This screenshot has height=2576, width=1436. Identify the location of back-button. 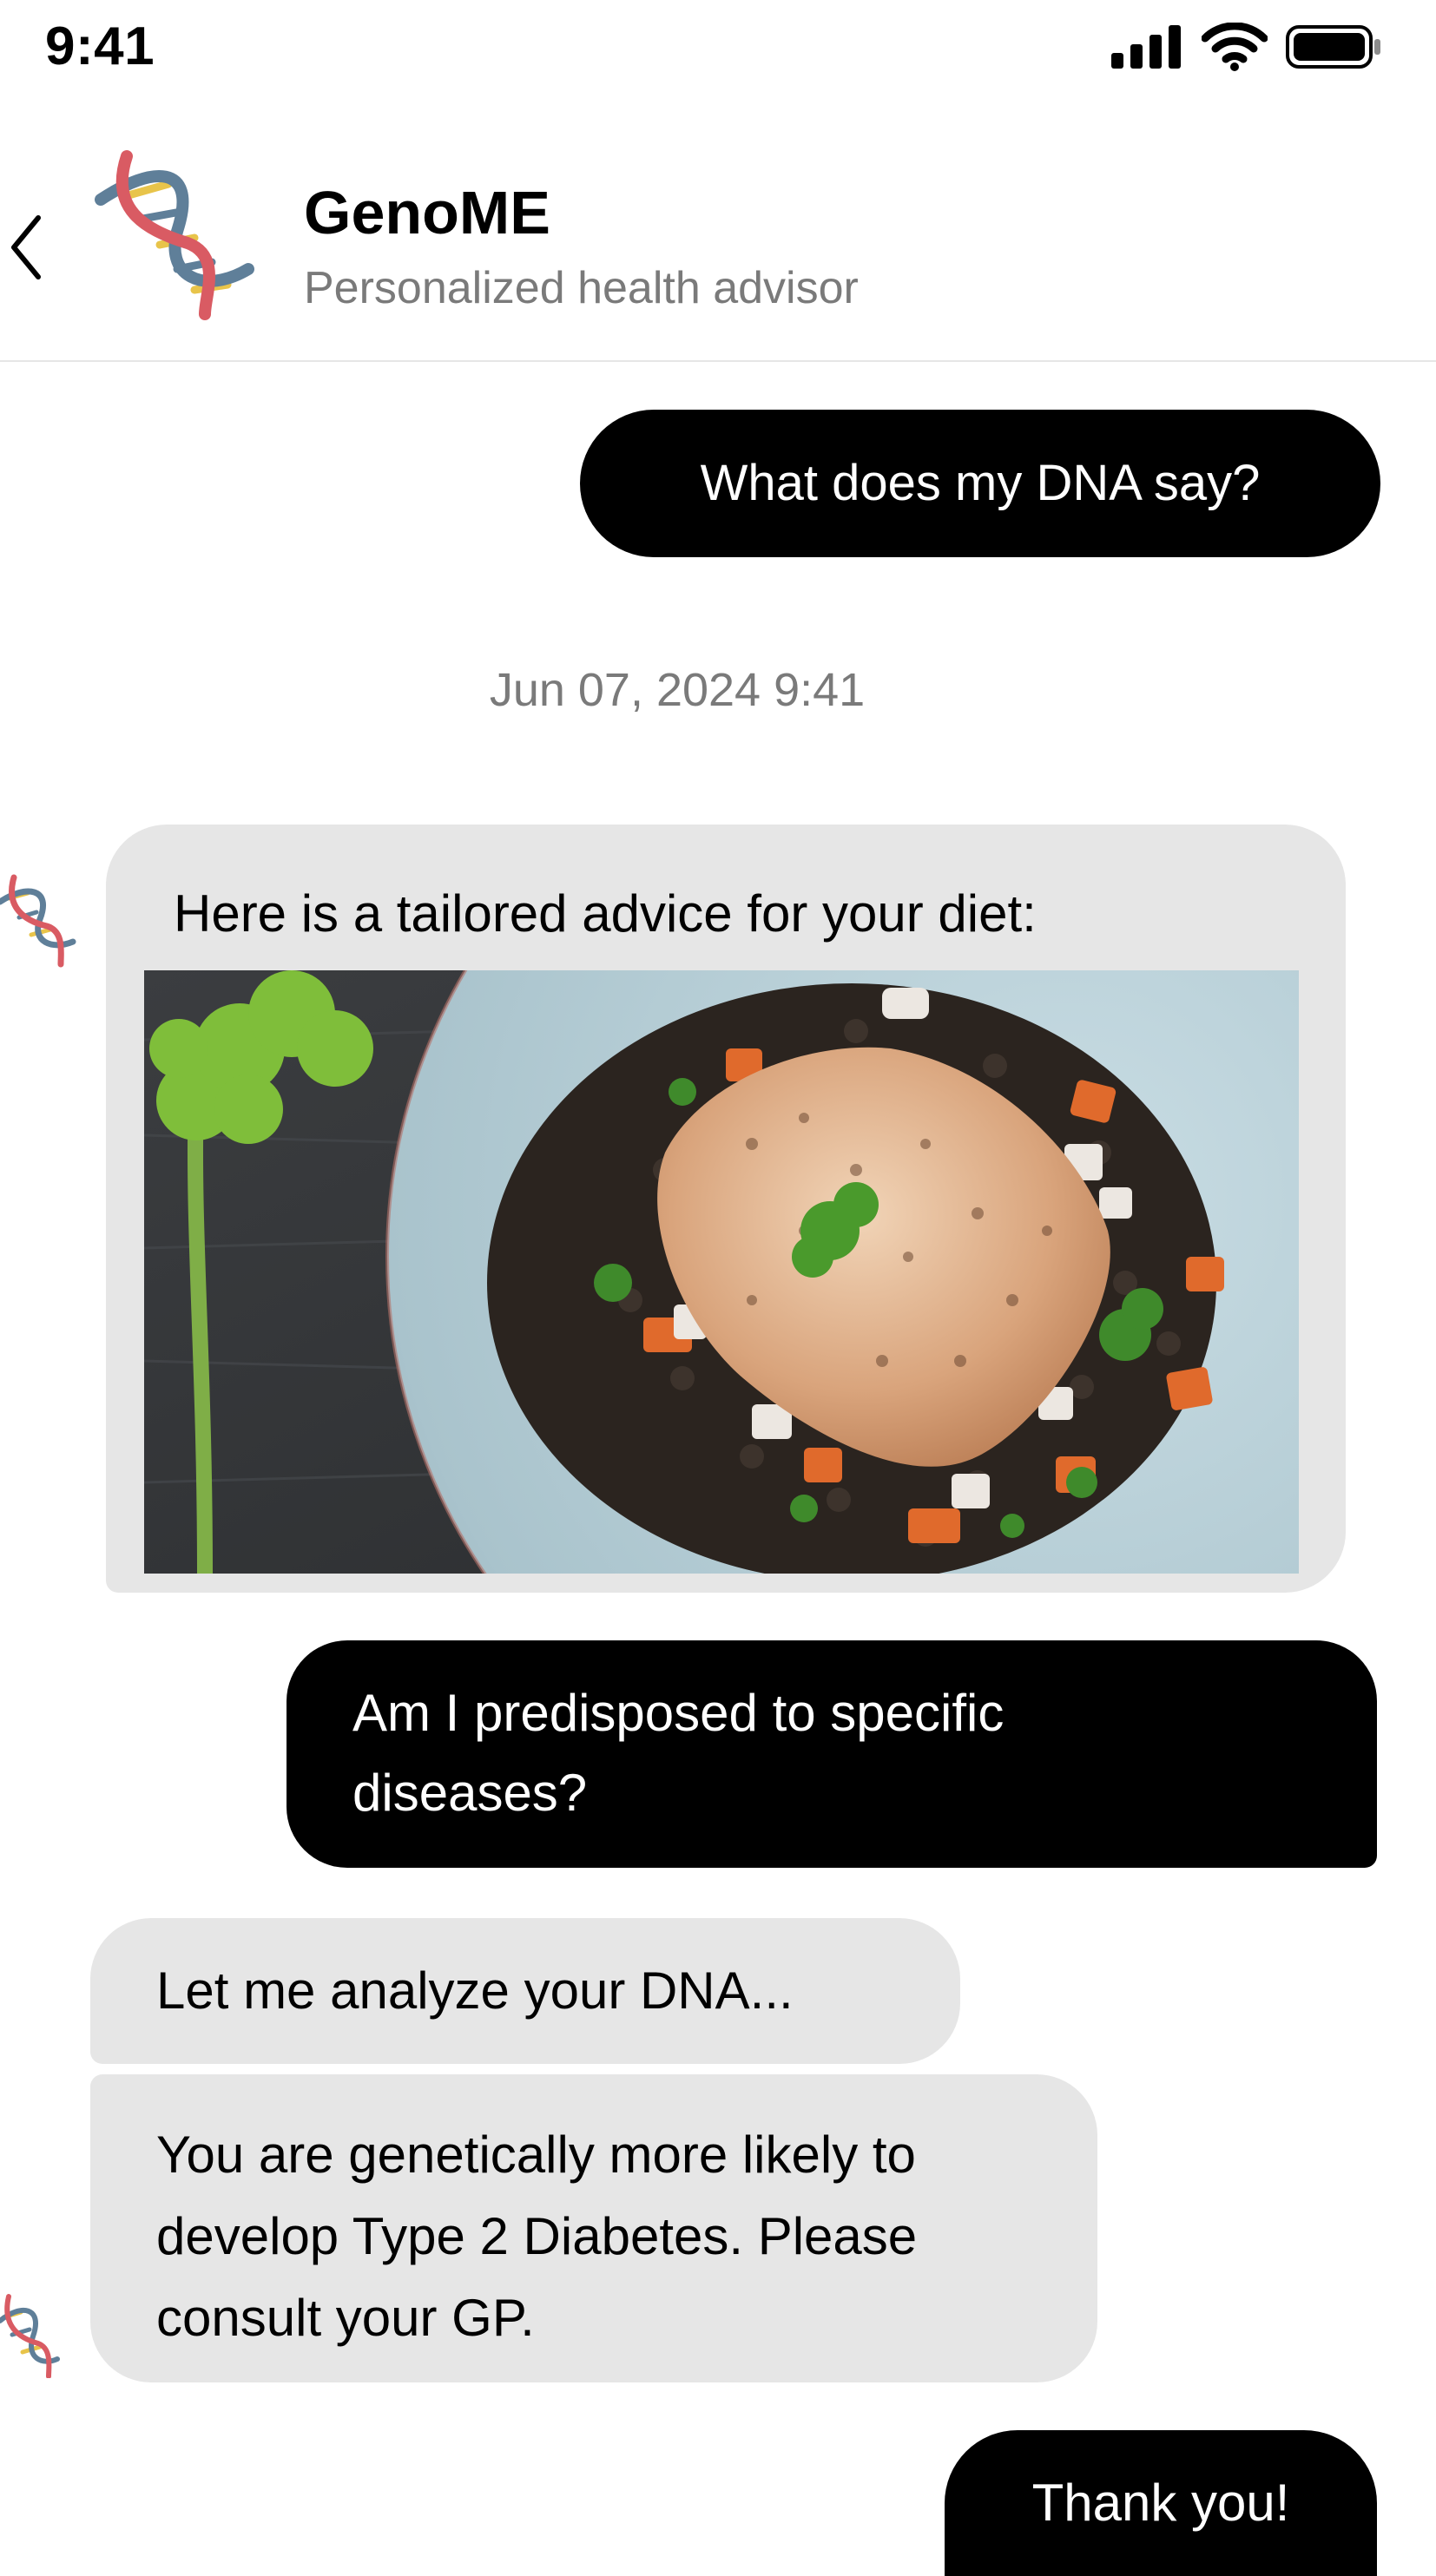
(26, 247).